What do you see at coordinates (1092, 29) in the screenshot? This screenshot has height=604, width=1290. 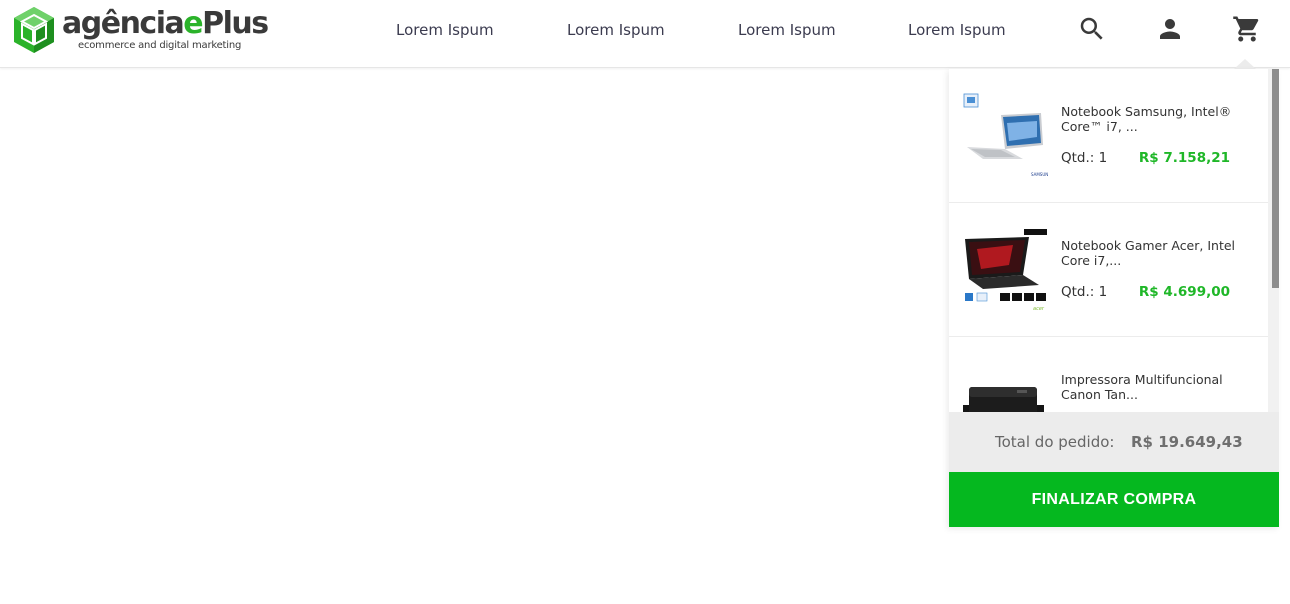 I see `search-icon` at bounding box center [1092, 29].